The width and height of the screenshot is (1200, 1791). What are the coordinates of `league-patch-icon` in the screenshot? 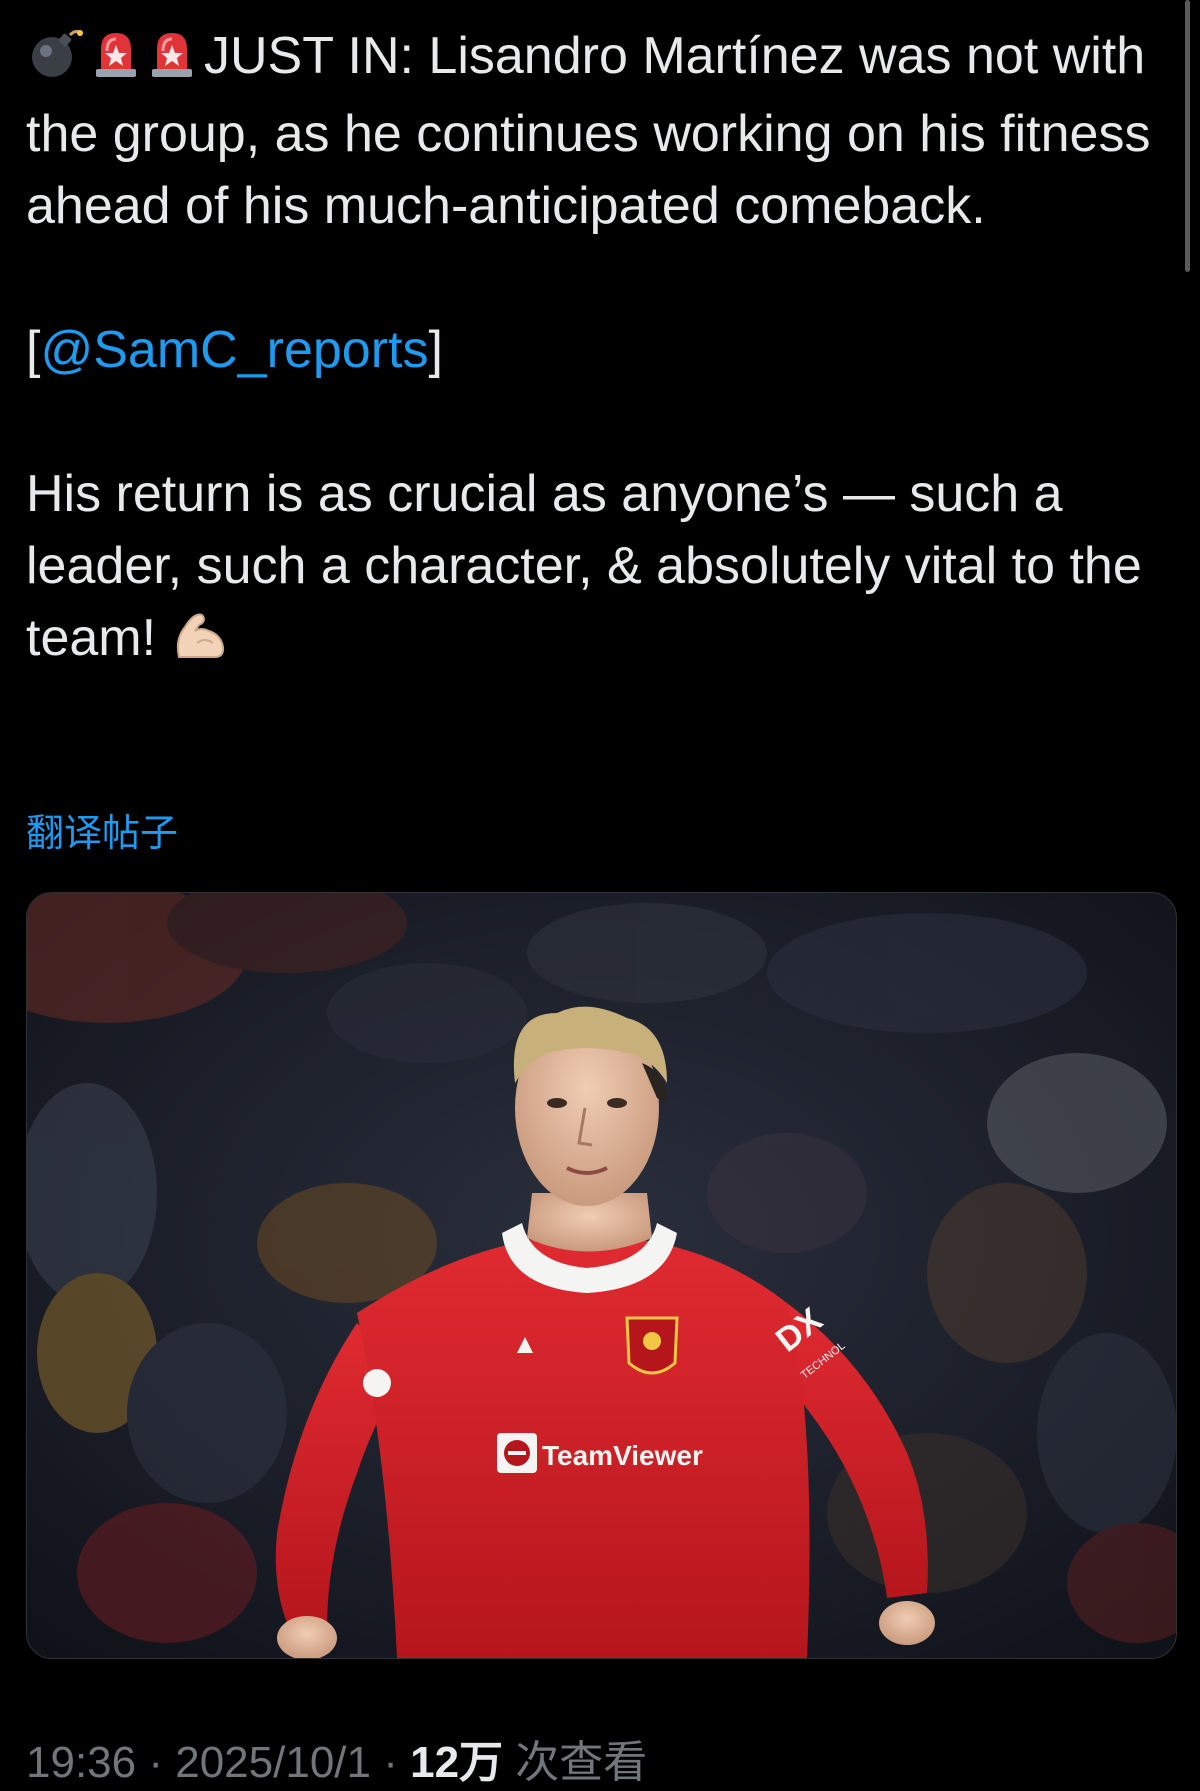 It's located at (377, 1383).